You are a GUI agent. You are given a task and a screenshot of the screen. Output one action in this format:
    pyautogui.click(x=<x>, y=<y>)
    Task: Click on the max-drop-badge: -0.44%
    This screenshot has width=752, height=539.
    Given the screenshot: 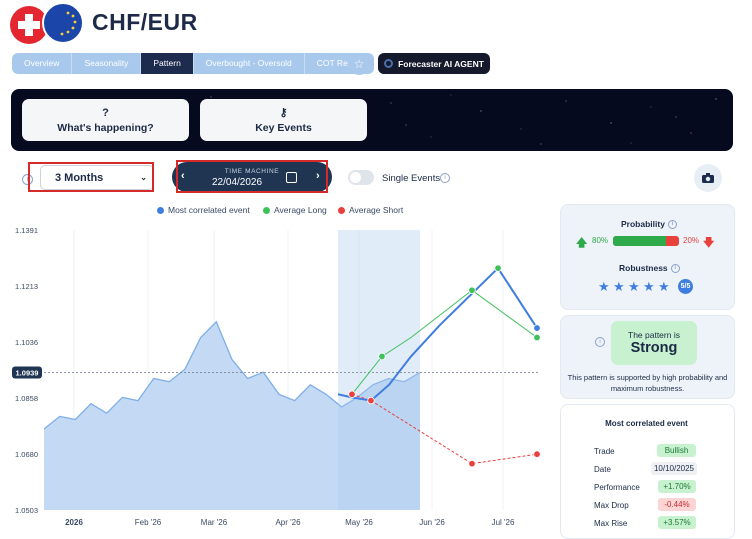 What is the action you would take?
    pyautogui.click(x=677, y=504)
    